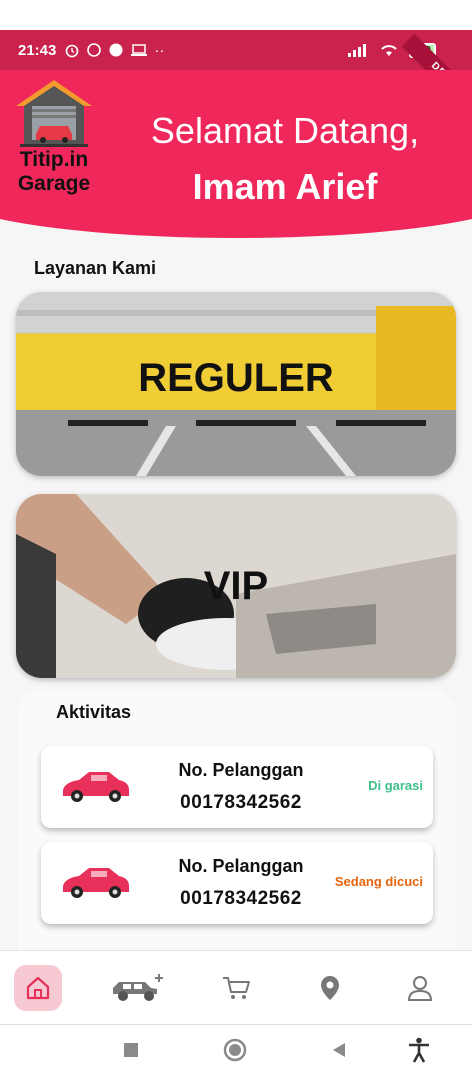  What do you see at coordinates (159, 50) in the screenshot?
I see `more-dots-icon: ··` at bounding box center [159, 50].